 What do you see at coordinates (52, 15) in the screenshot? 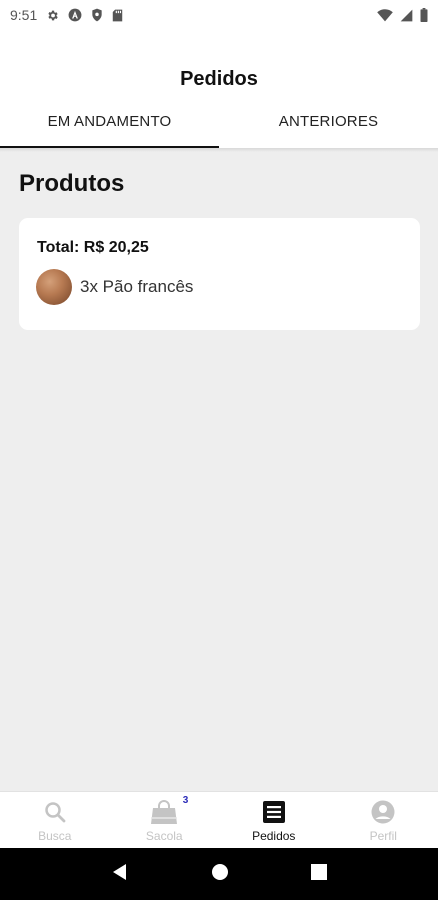
I see `settings-icon` at bounding box center [52, 15].